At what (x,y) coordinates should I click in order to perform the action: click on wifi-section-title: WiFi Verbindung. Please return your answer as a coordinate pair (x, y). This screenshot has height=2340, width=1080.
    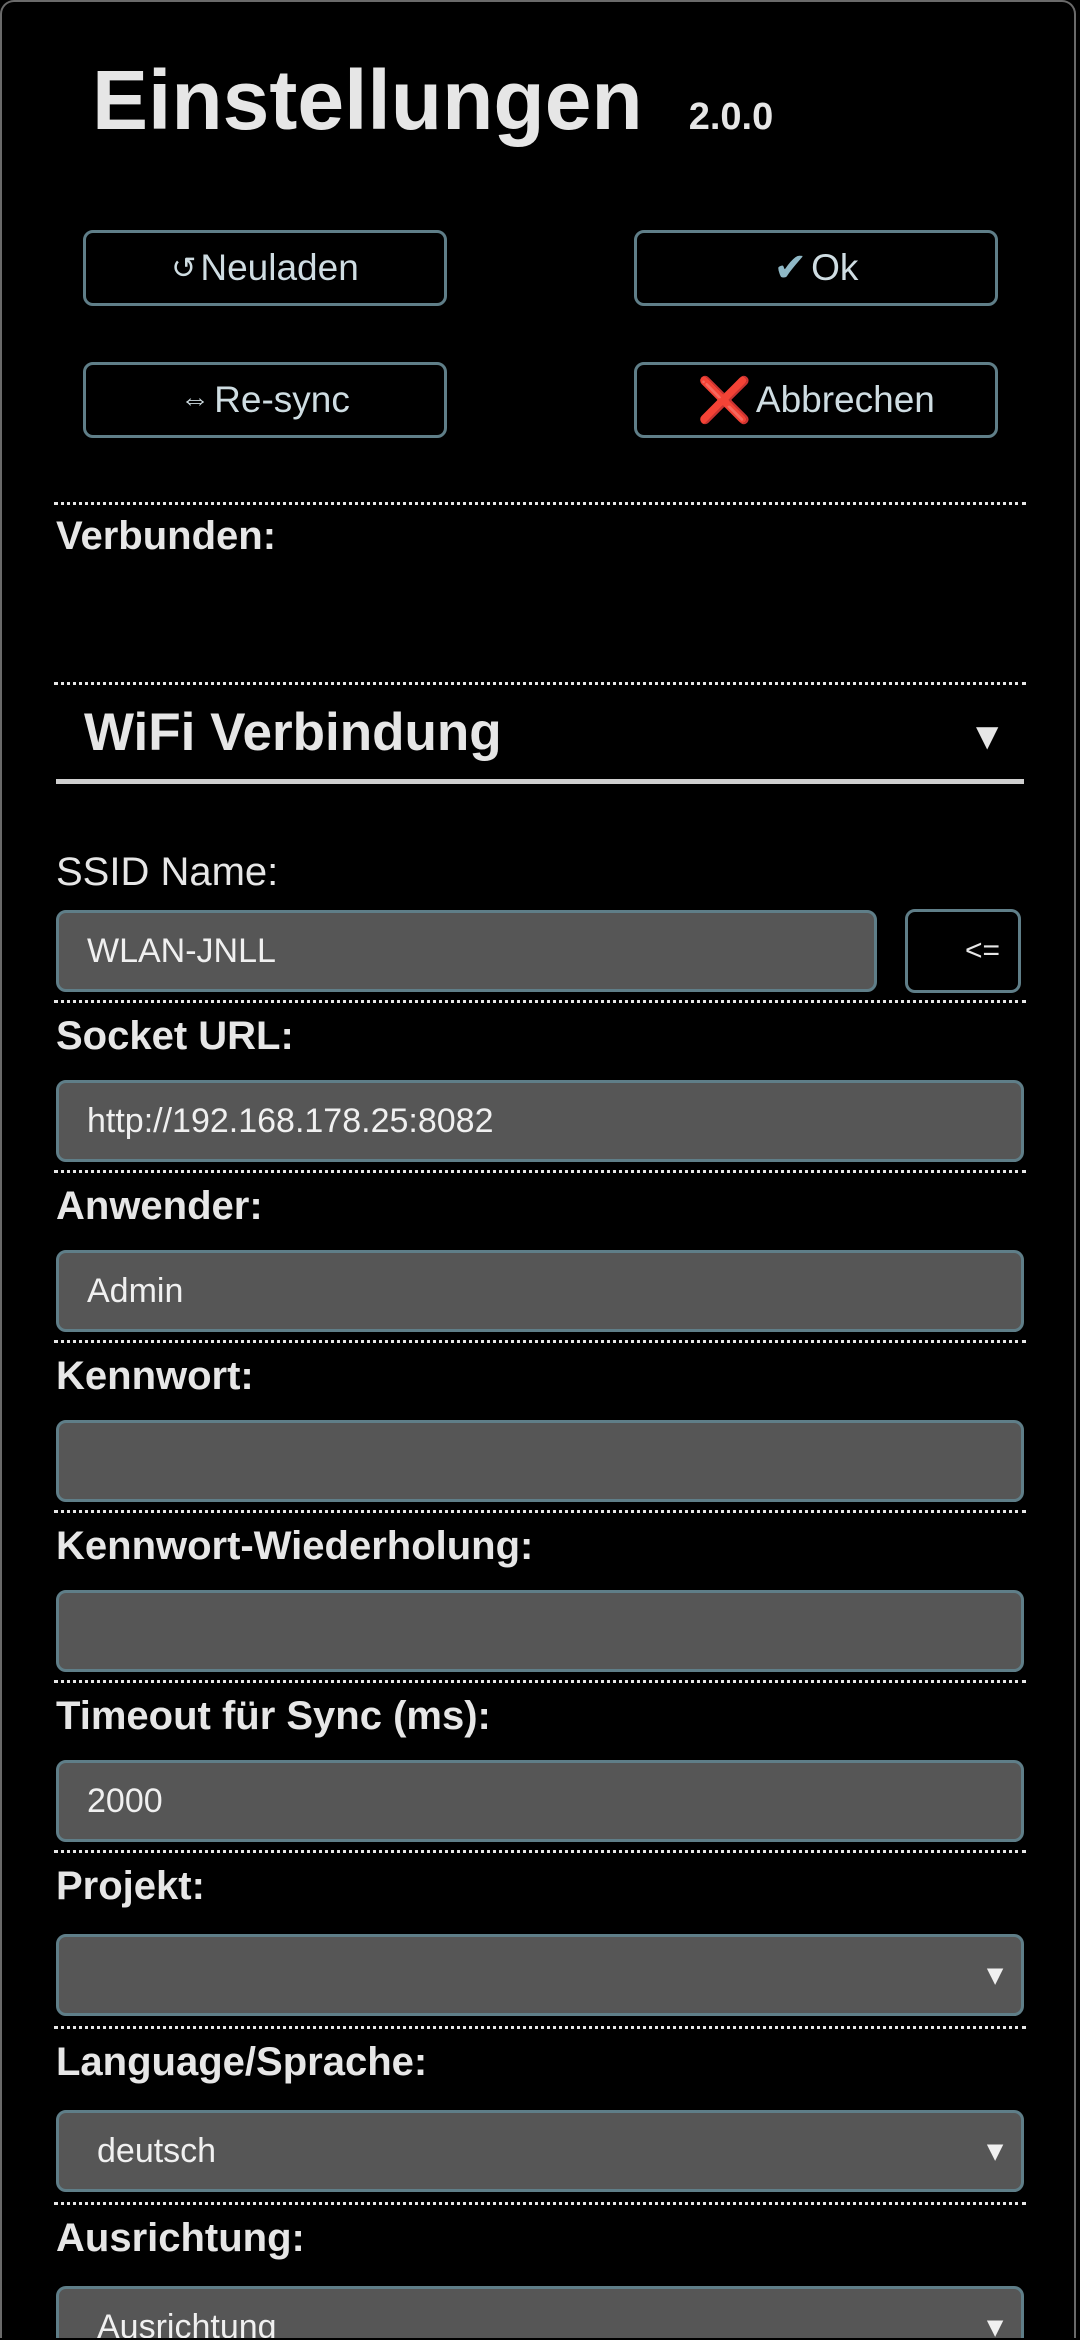
    Looking at the image, I should click on (293, 732).